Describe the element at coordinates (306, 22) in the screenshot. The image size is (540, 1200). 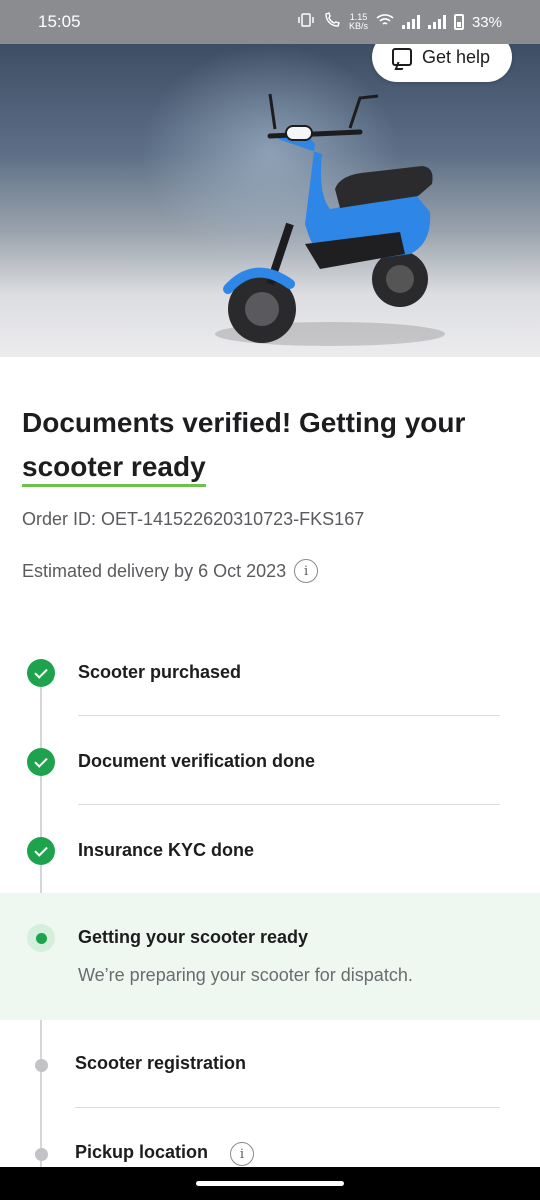
I see `vibrate-icon` at that location.